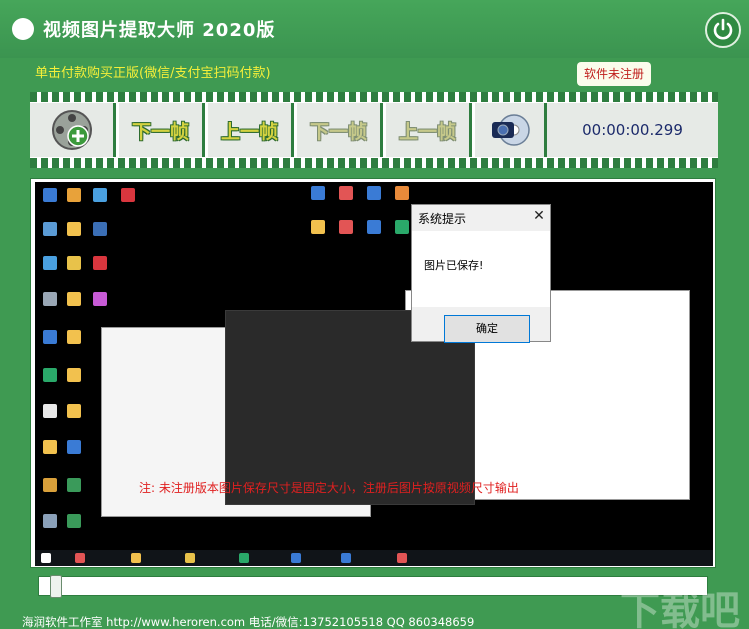 The image size is (749, 629). Describe the element at coordinates (723, 30) in the screenshot. I see `power-icon` at that location.